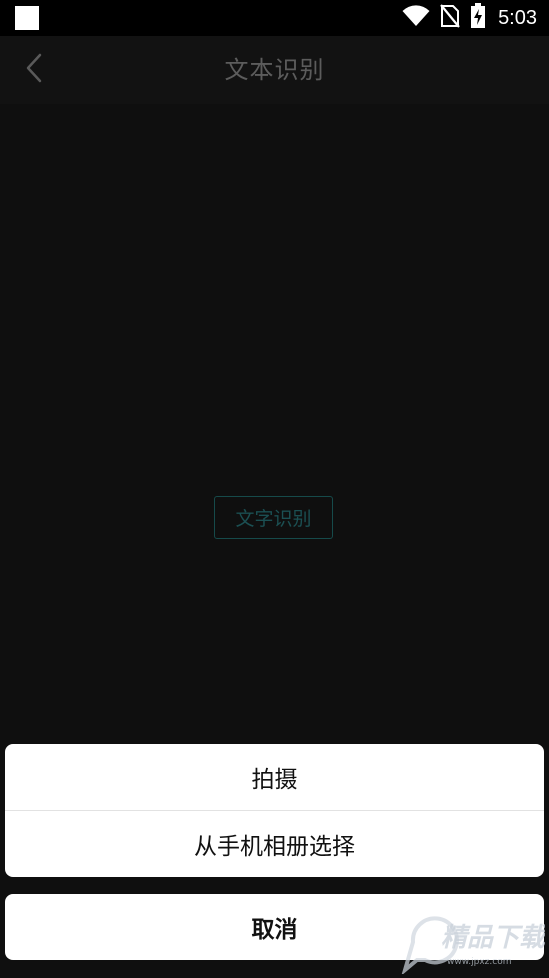 The image size is (549, 978). What do you see at coordinates (274, 777) in the screenshot?
I see `action-take-photo: 拍摄` at bounding box center [274, 777].